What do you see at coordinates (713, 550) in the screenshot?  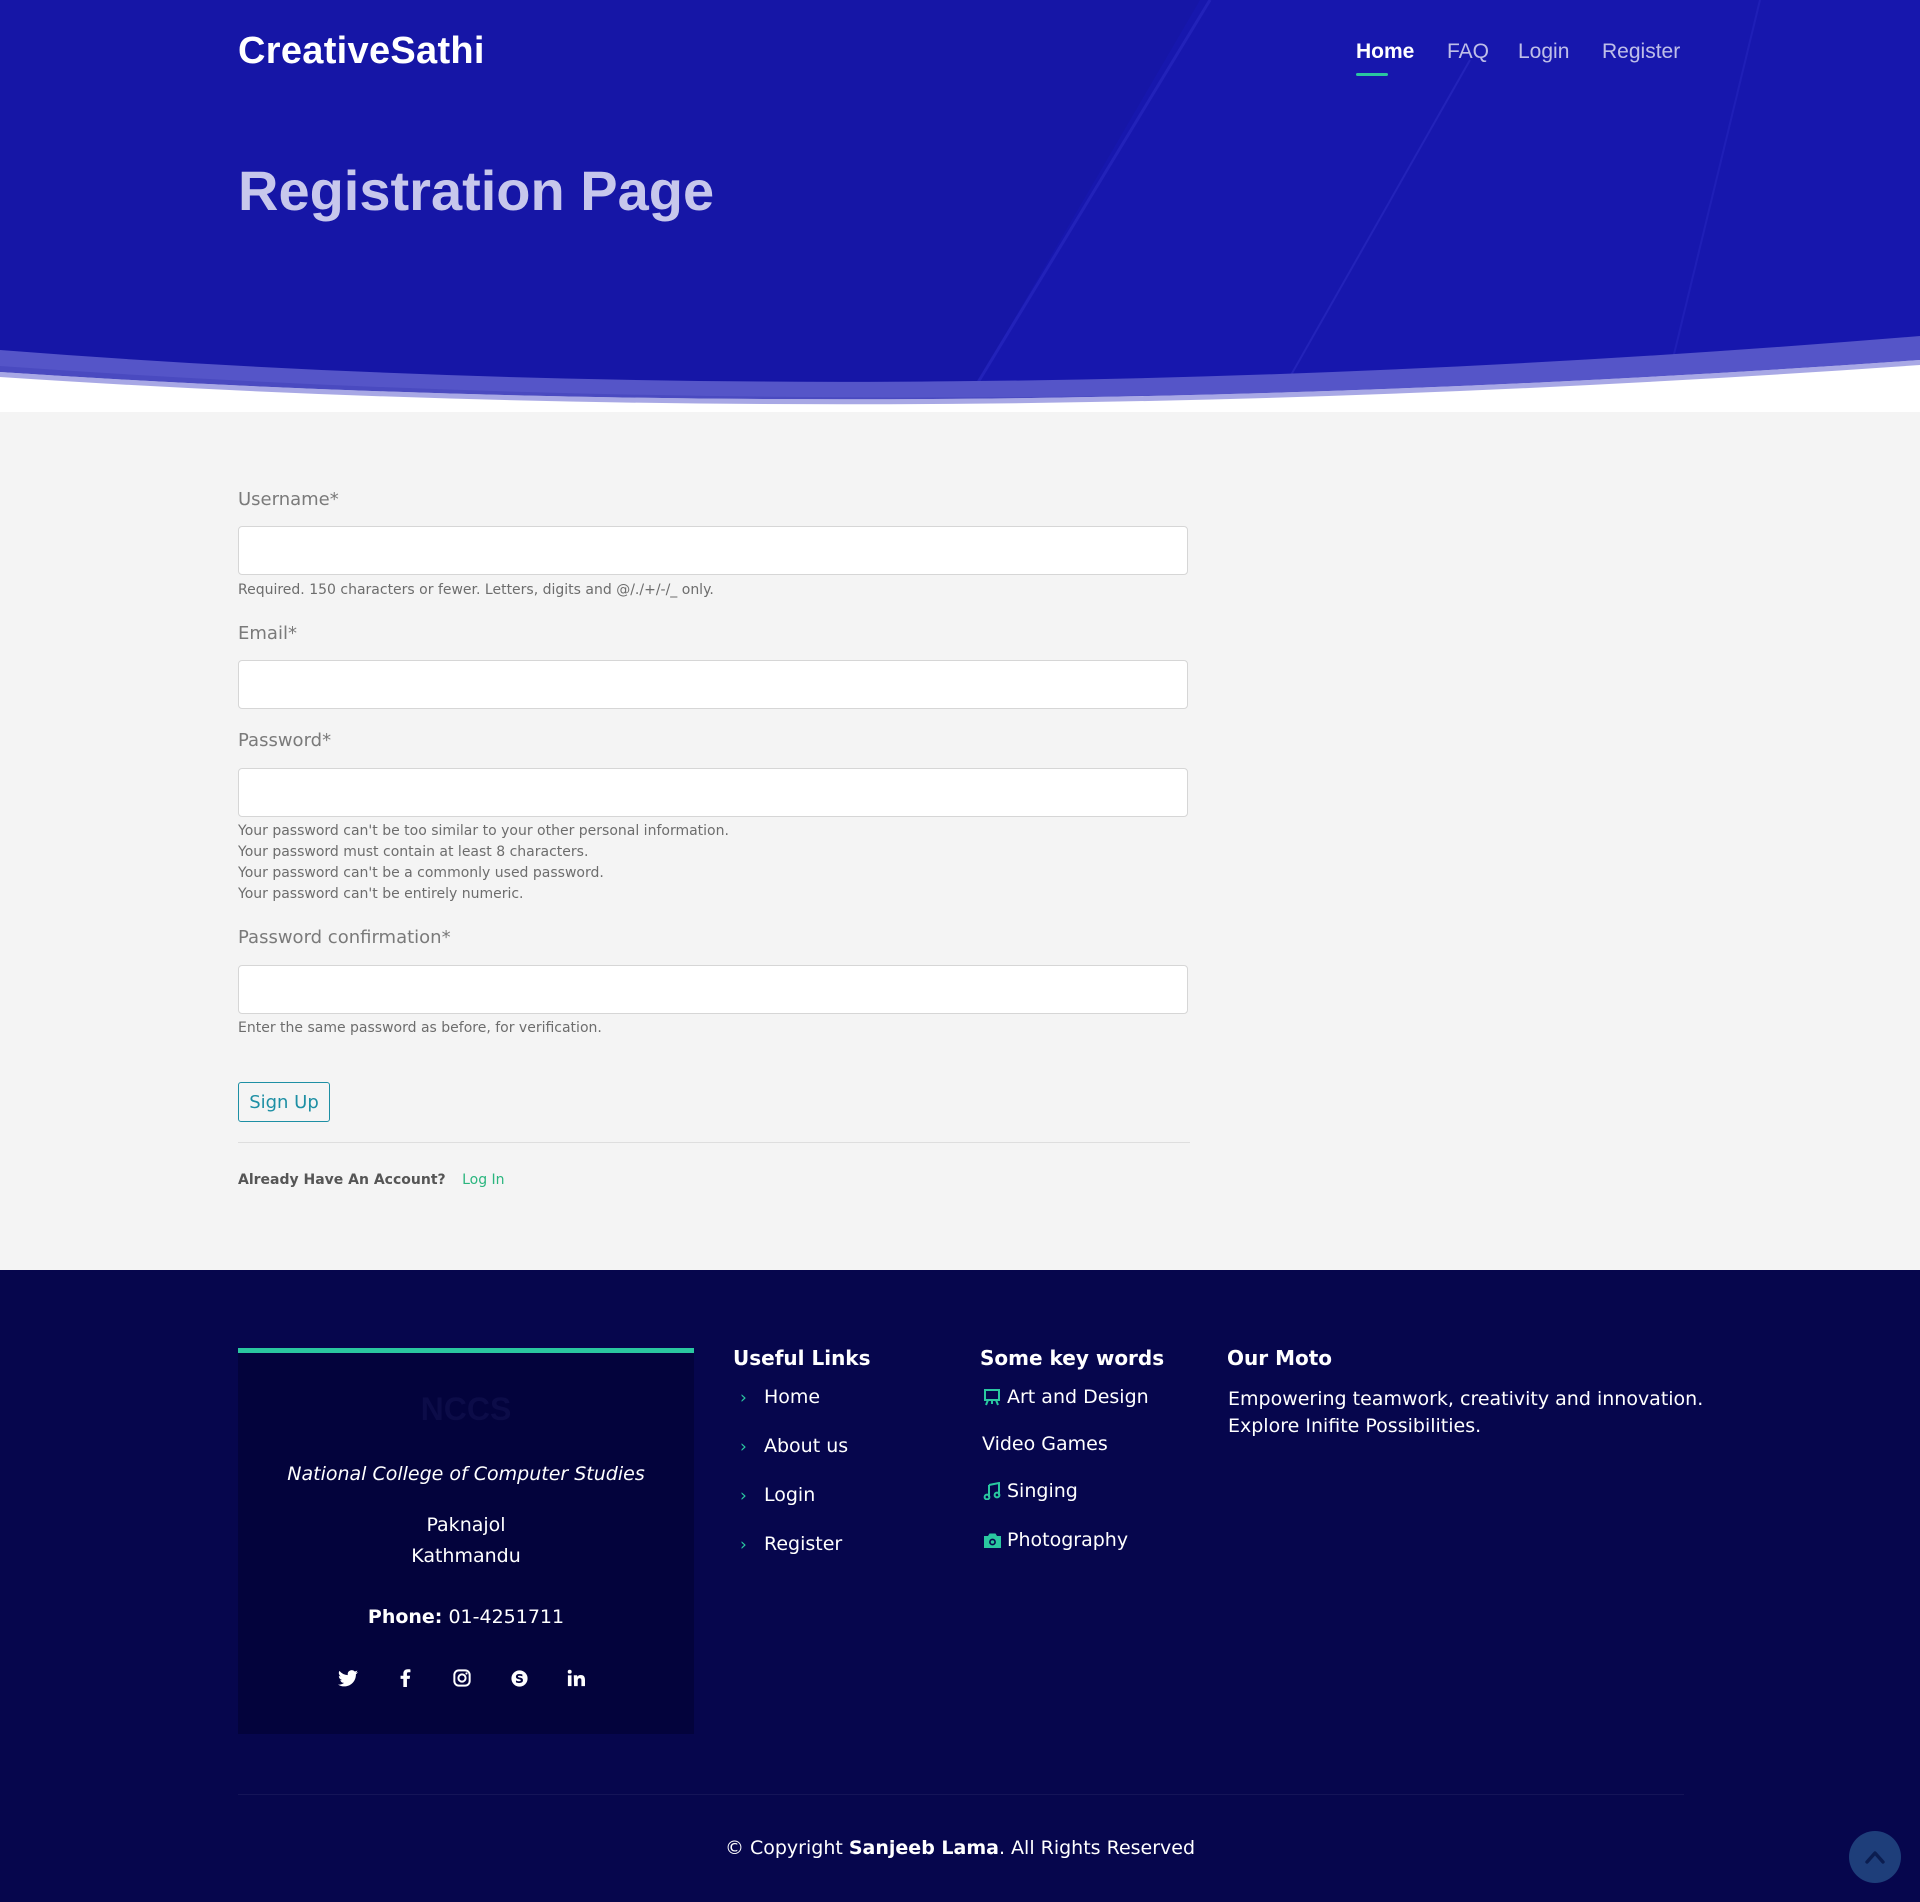 I see `username-input` at bounding box center [713, 550].